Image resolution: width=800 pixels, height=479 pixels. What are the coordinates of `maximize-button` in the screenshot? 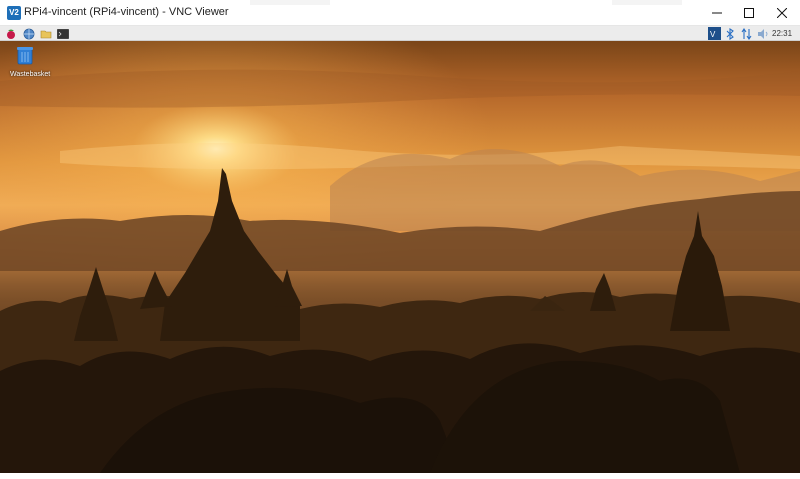 It's located at (749, 13).